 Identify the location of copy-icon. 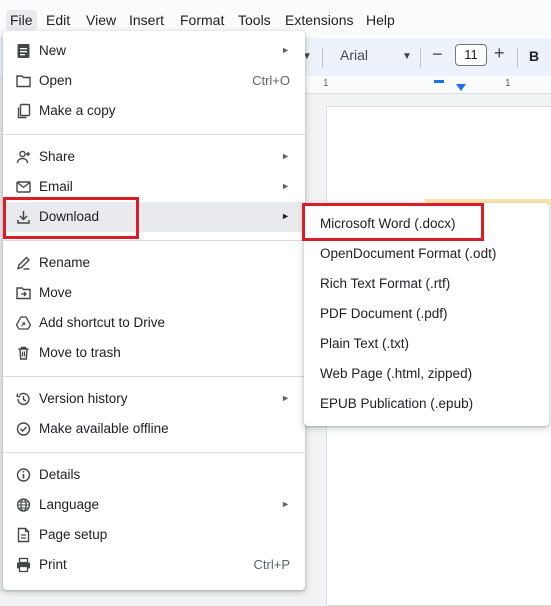
(23, 111).